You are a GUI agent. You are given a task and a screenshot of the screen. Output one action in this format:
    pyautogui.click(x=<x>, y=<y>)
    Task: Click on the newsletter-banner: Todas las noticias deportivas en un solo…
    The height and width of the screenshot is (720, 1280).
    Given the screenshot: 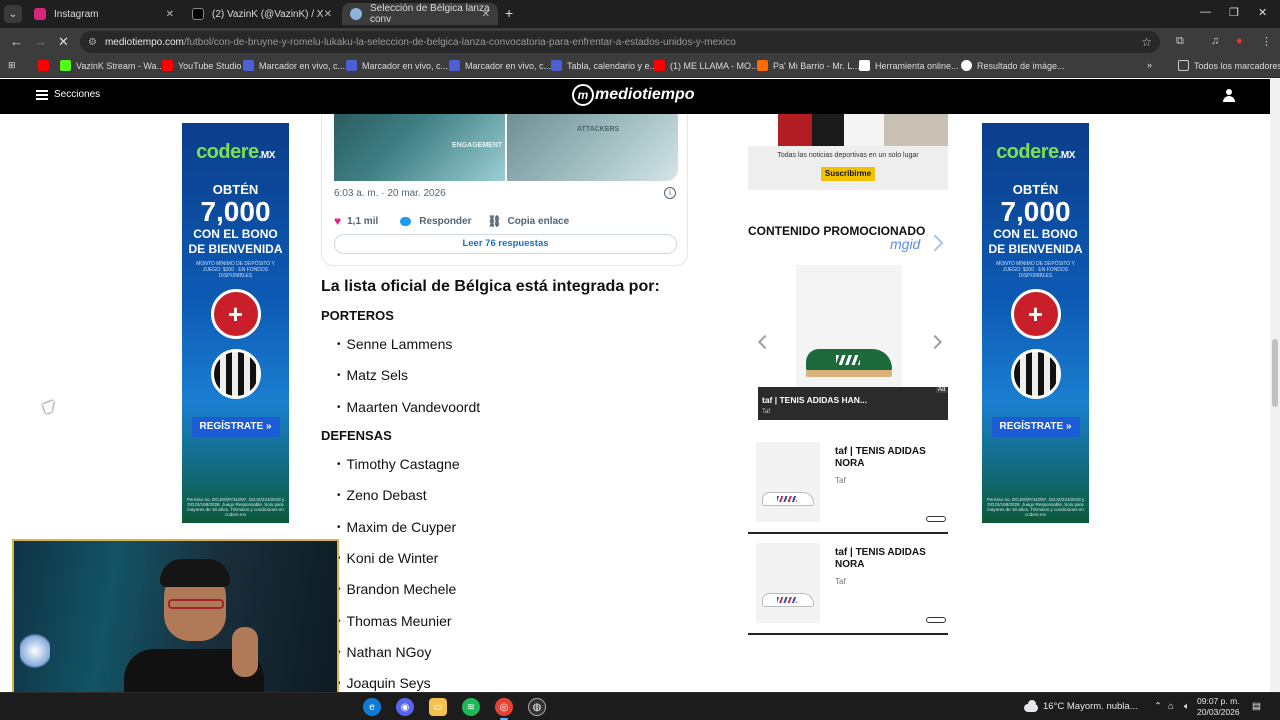 What is the action you would take?
    pyautogui.click(x=848, y=152)
    